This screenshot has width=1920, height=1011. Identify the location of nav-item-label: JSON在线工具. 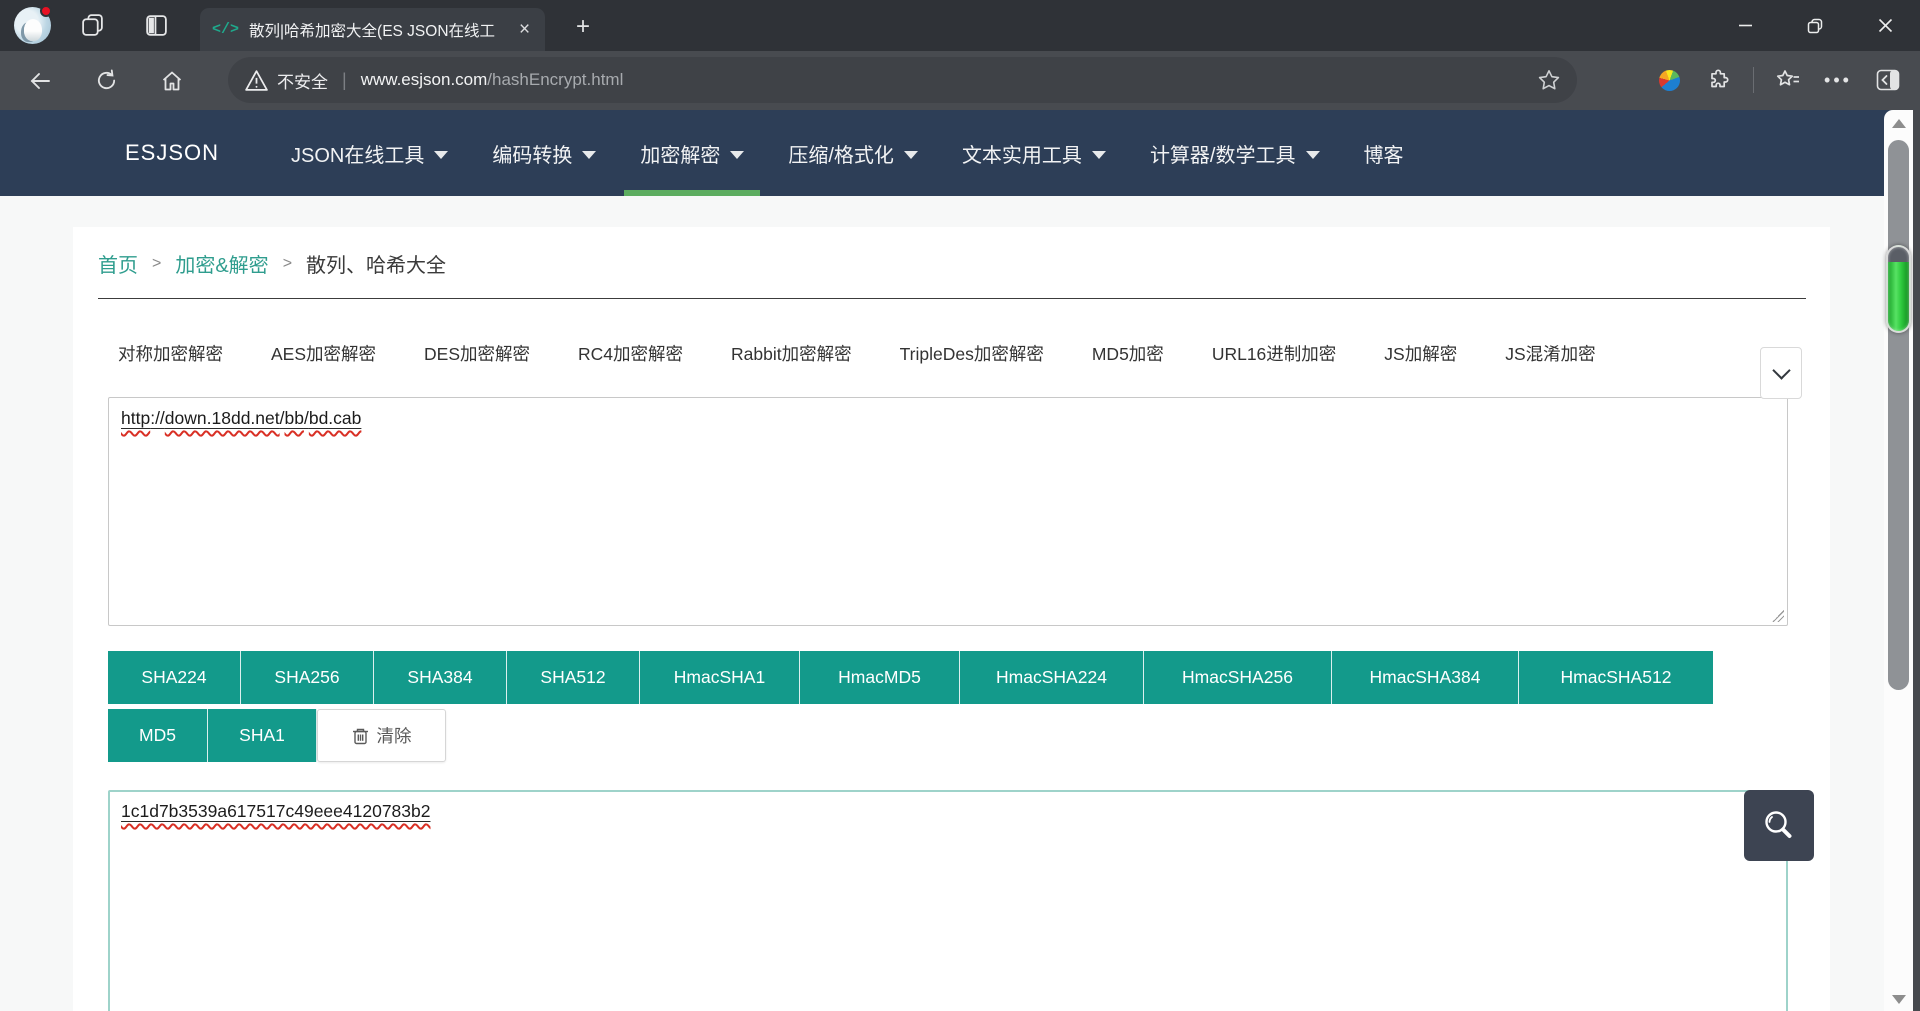
(358, 155).